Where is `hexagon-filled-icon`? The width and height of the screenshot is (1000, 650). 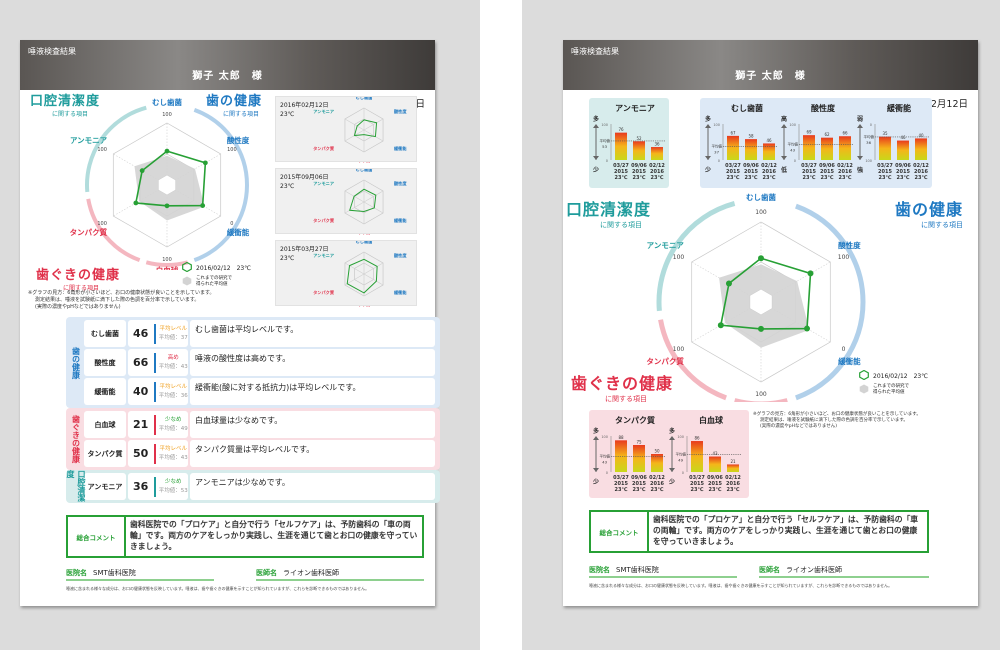 hexagon-filled-icon is located at coordinates (187, 281).